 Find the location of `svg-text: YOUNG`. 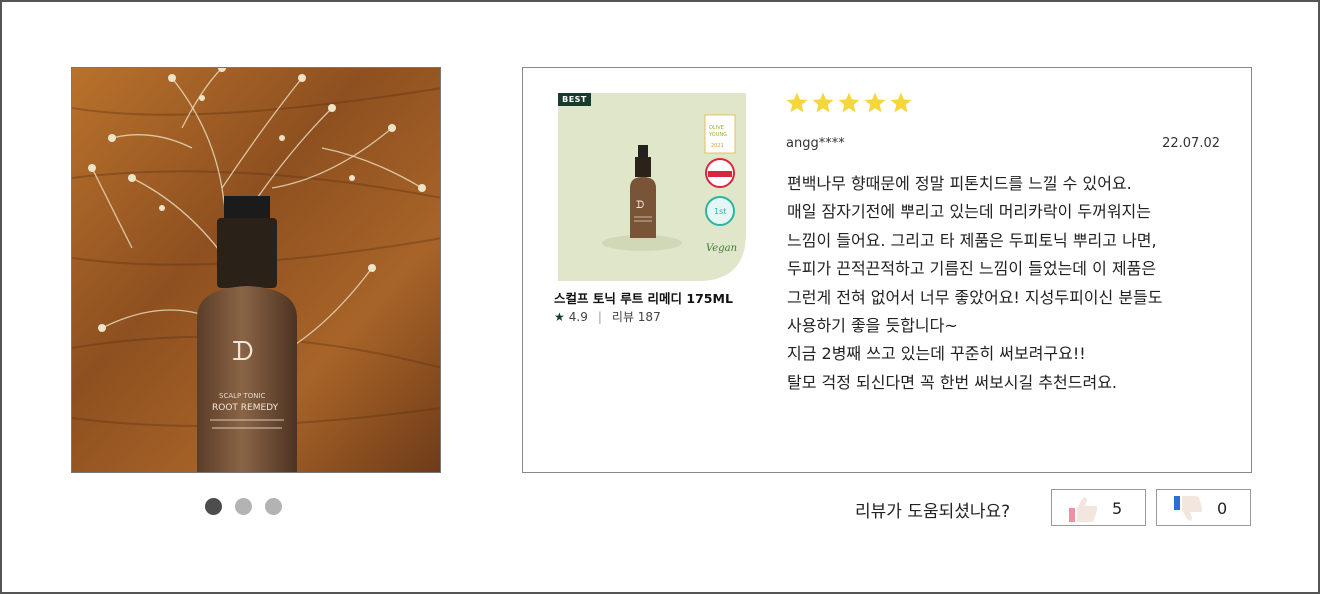

svg-text: YOUNG is located at coordinates (717, 135).